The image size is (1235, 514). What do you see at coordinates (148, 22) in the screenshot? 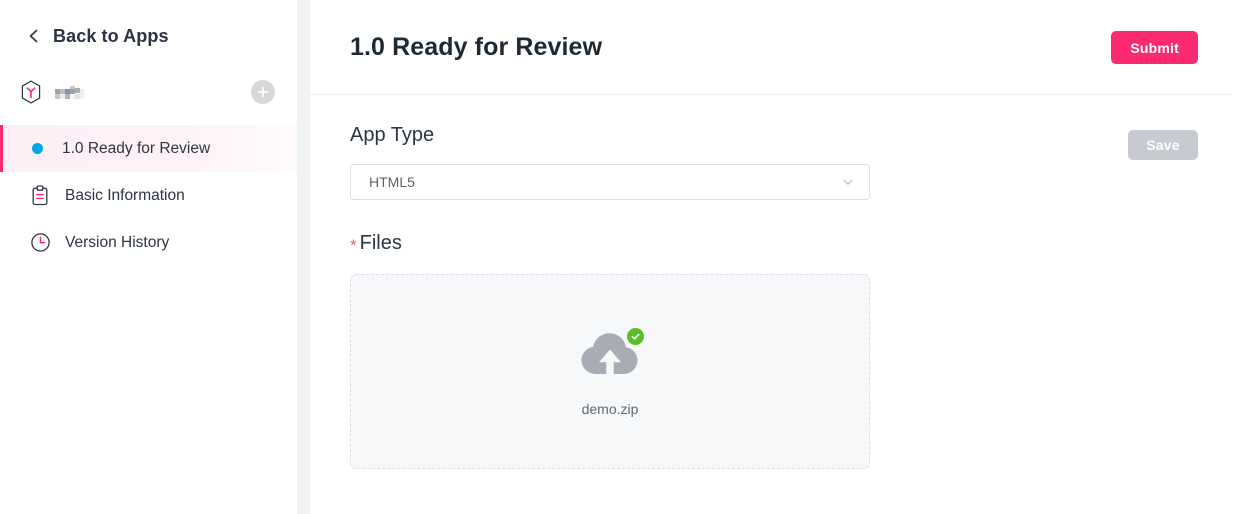
I see `back-to-apps-button: Back to Apps` at bounding box center [148, 22].